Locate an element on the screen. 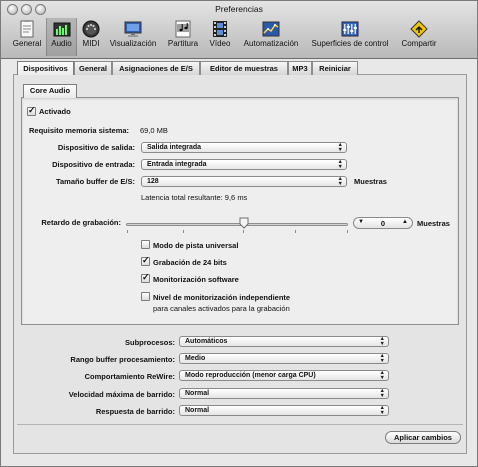 The height and width of the screenshot is (467, 478). toolbar-item-display: Visualización is located at coordinates (133, 37).